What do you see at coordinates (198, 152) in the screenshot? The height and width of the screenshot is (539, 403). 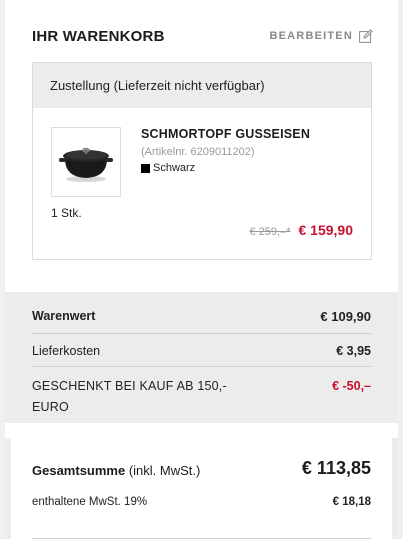 I see `article-number: (Artikelnr. 6209011202)` at bounding box center [198, 152].